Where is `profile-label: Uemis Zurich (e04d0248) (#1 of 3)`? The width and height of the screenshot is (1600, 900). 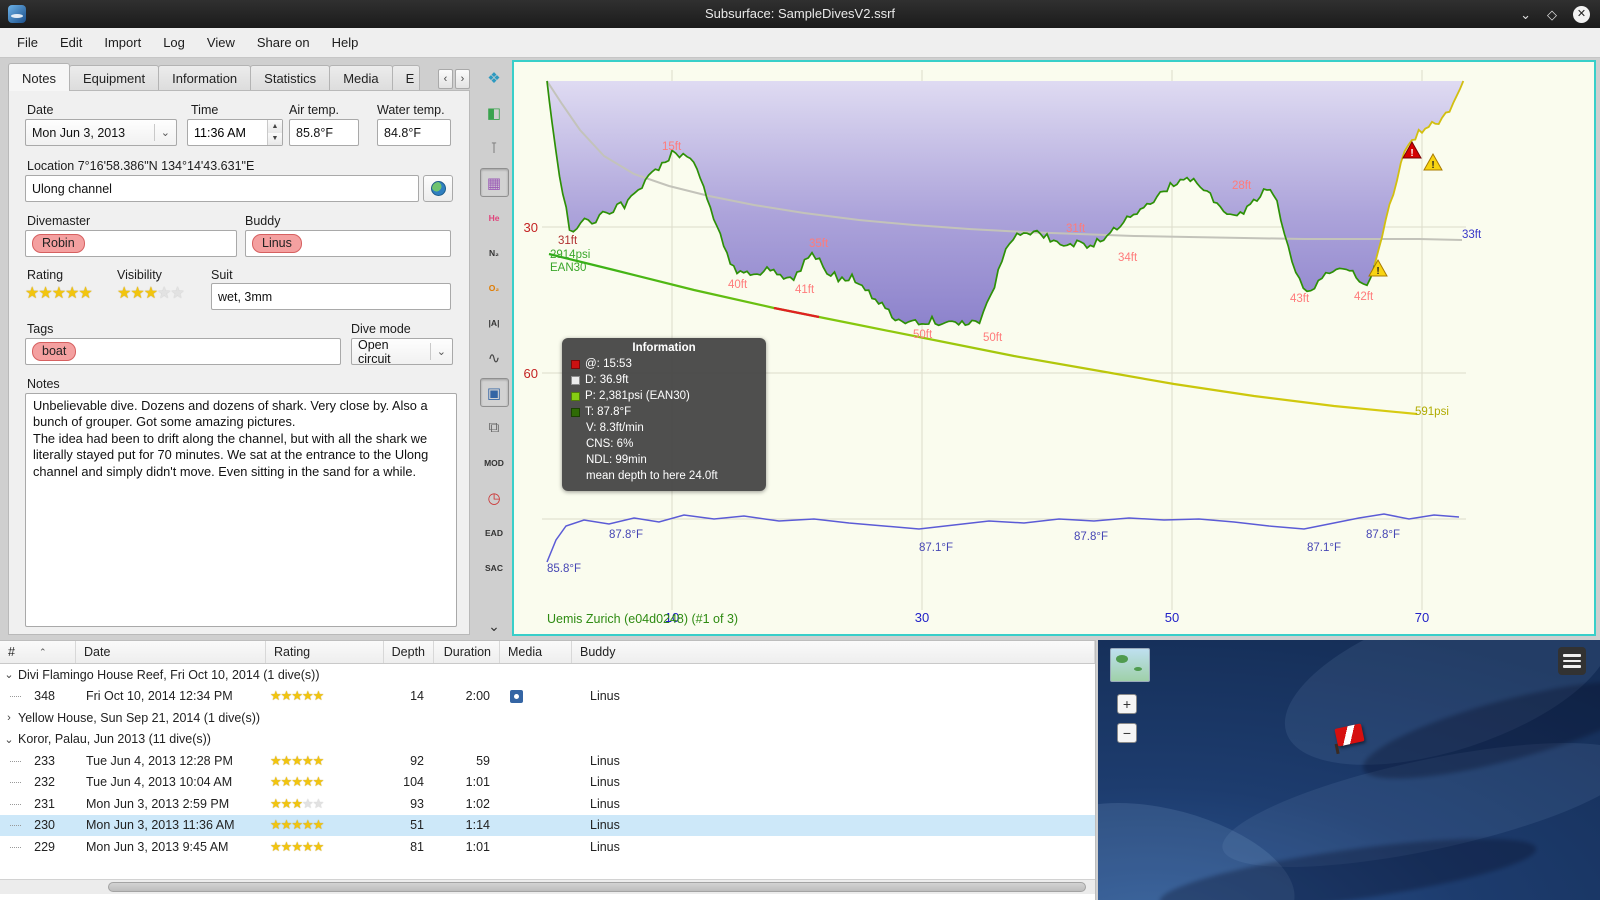 profile-label: Uemis Zurich (e04d0248) (#1 of 3) is located at coordinates (642, 619).